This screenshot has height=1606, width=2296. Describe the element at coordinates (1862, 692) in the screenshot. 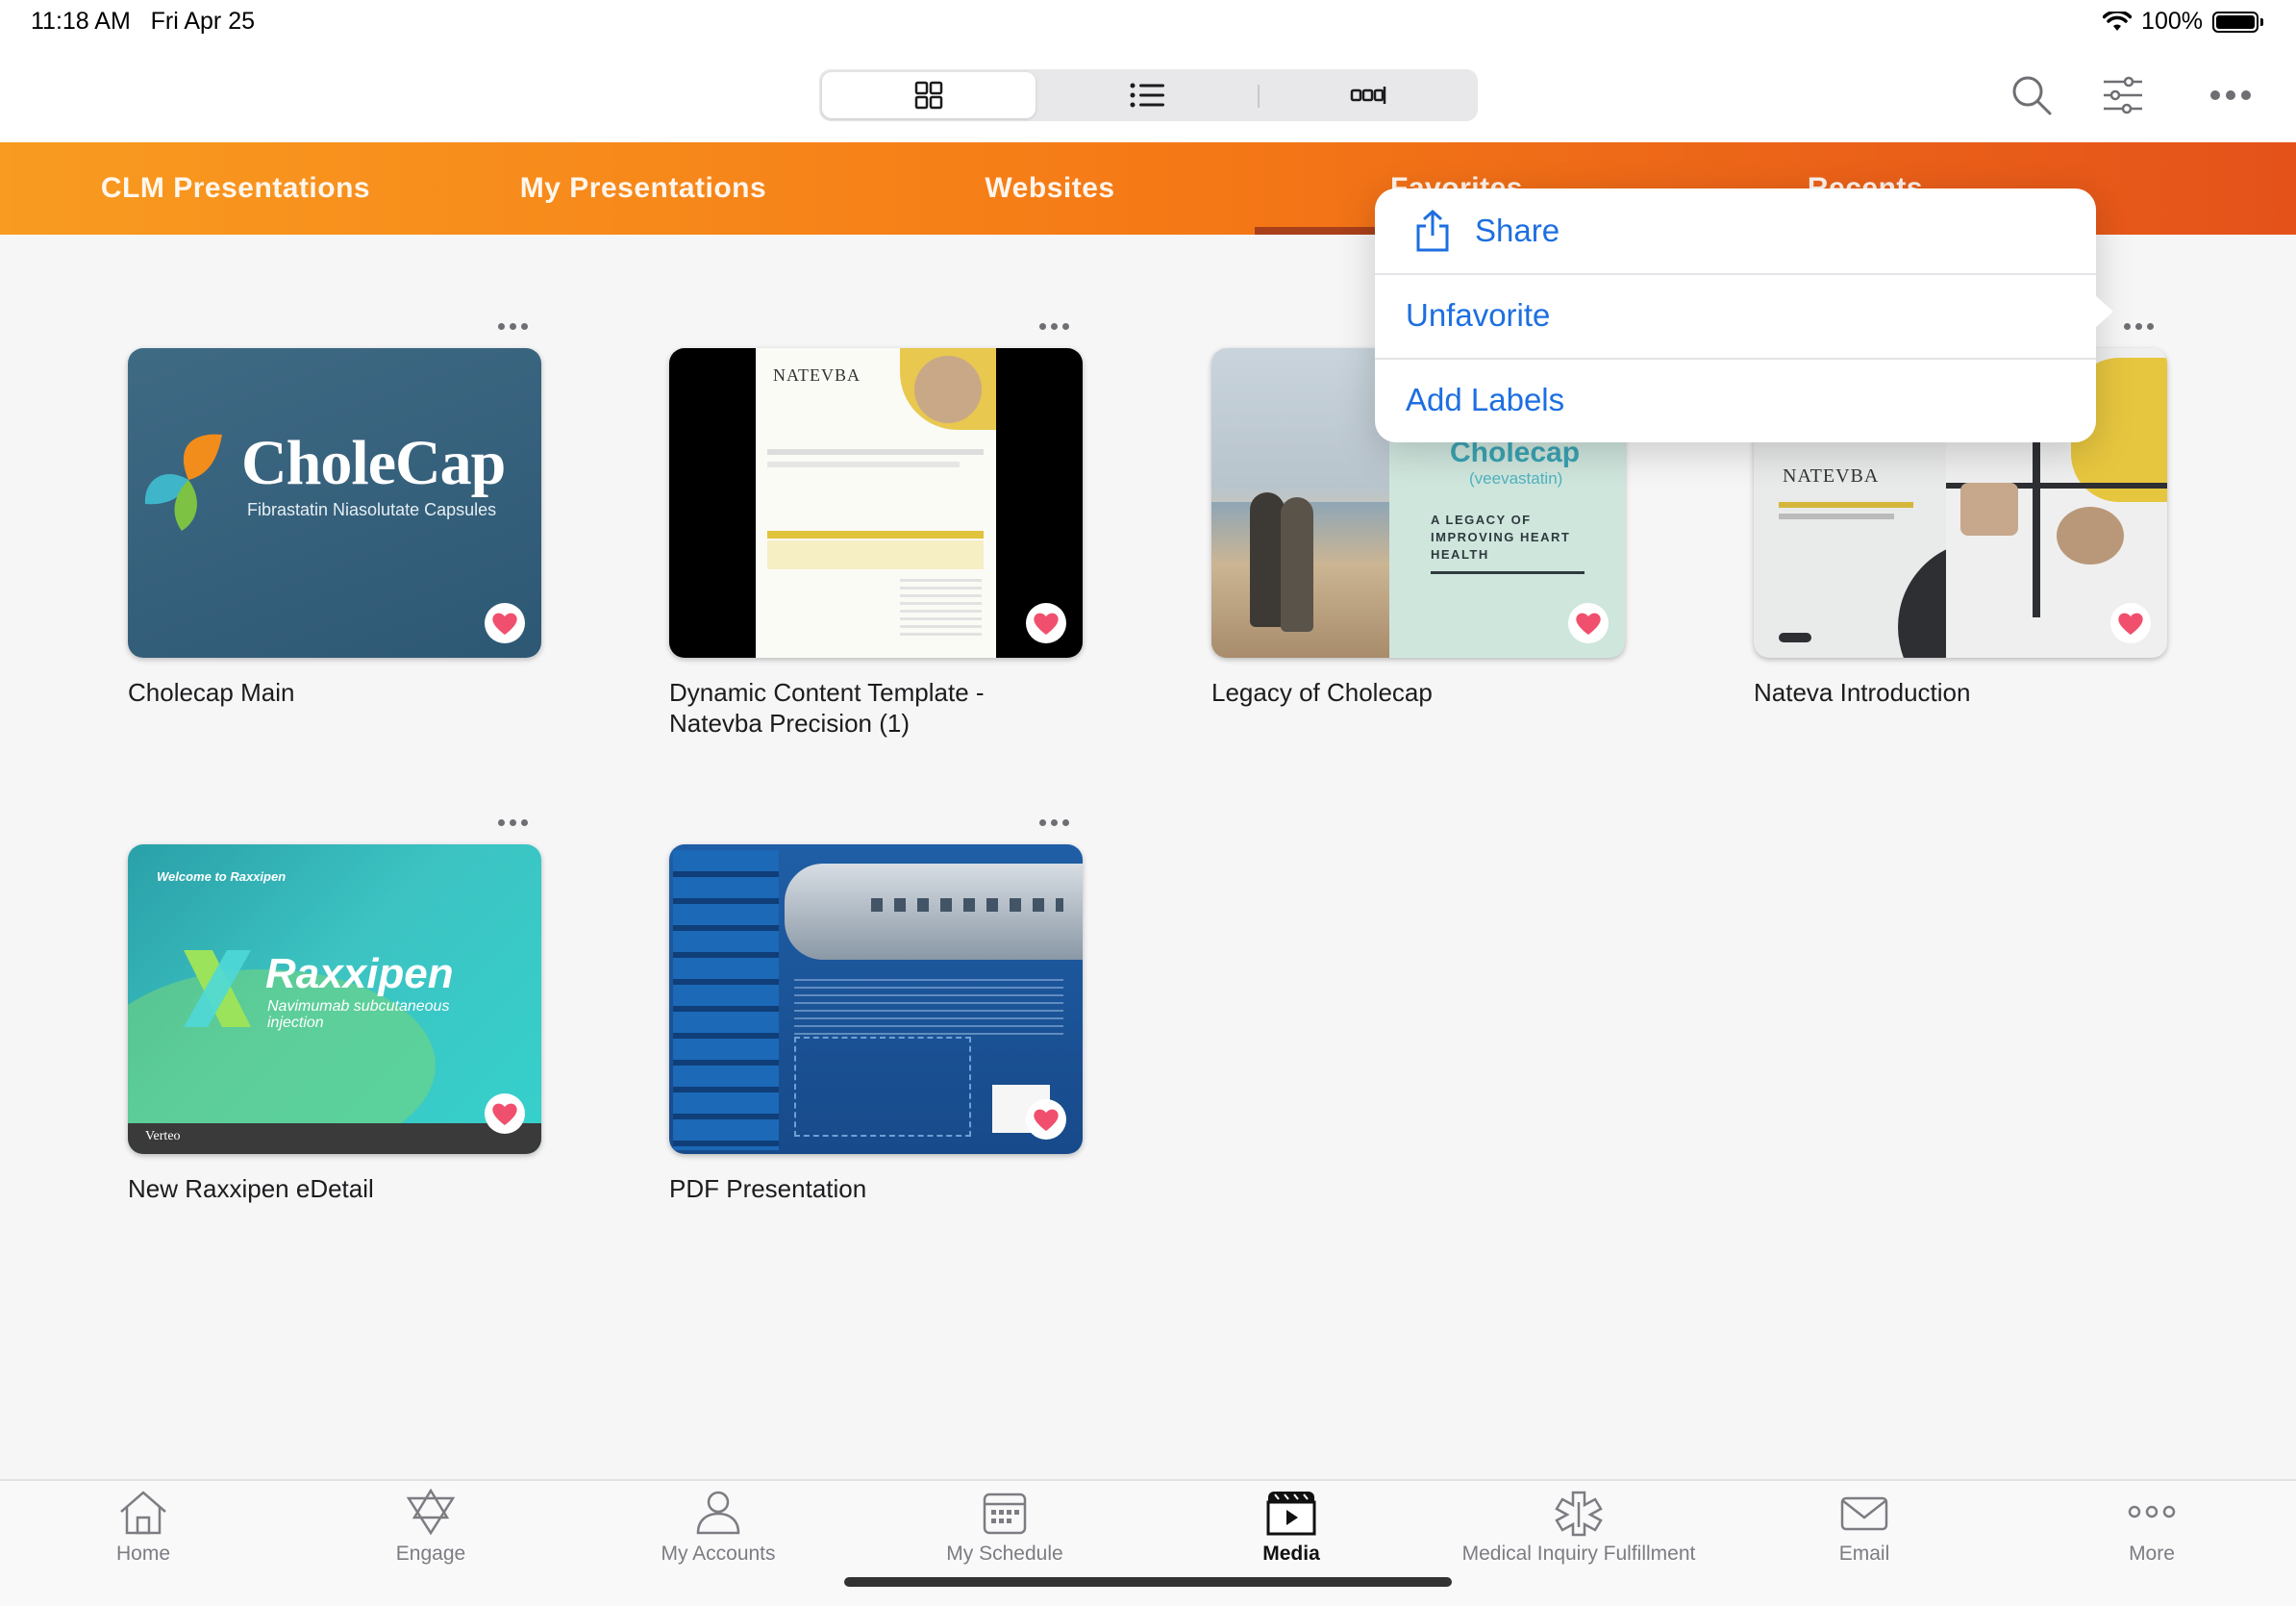

I see `card-title: Nateva Introduction` at that location.